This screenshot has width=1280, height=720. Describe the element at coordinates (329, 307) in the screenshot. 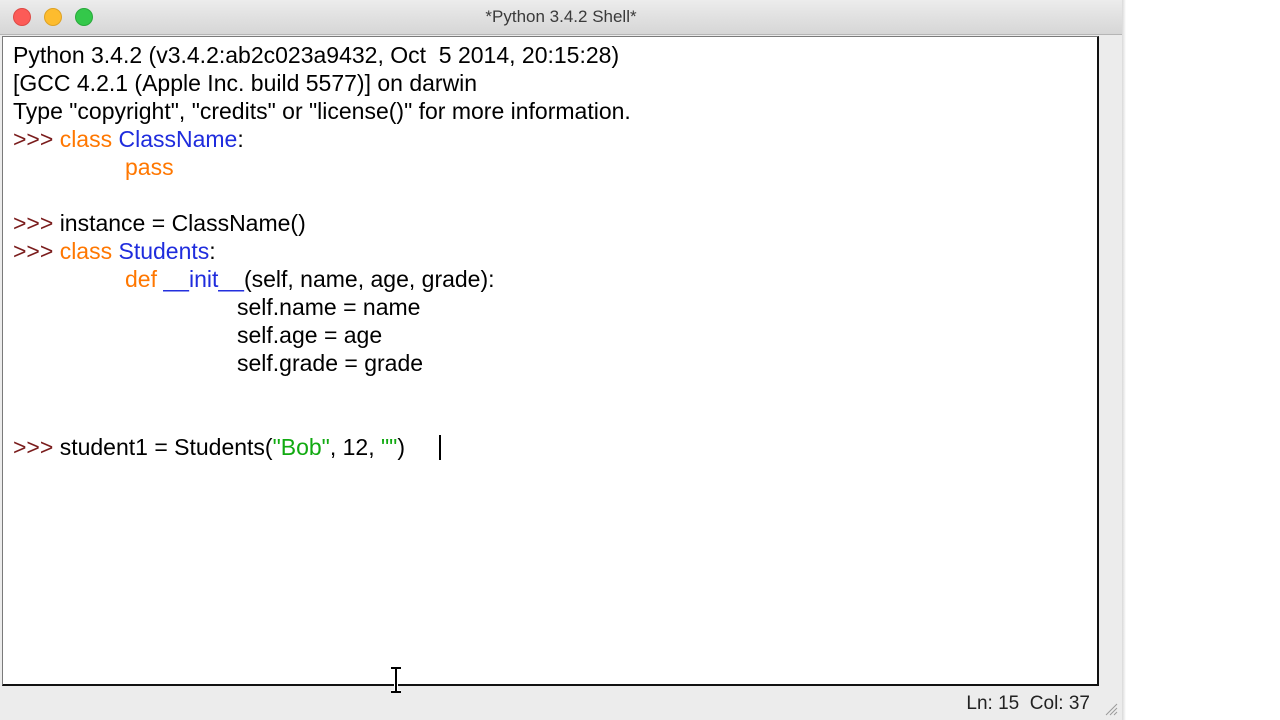

I see `code-line-assign-name: self.name = name` at that location.